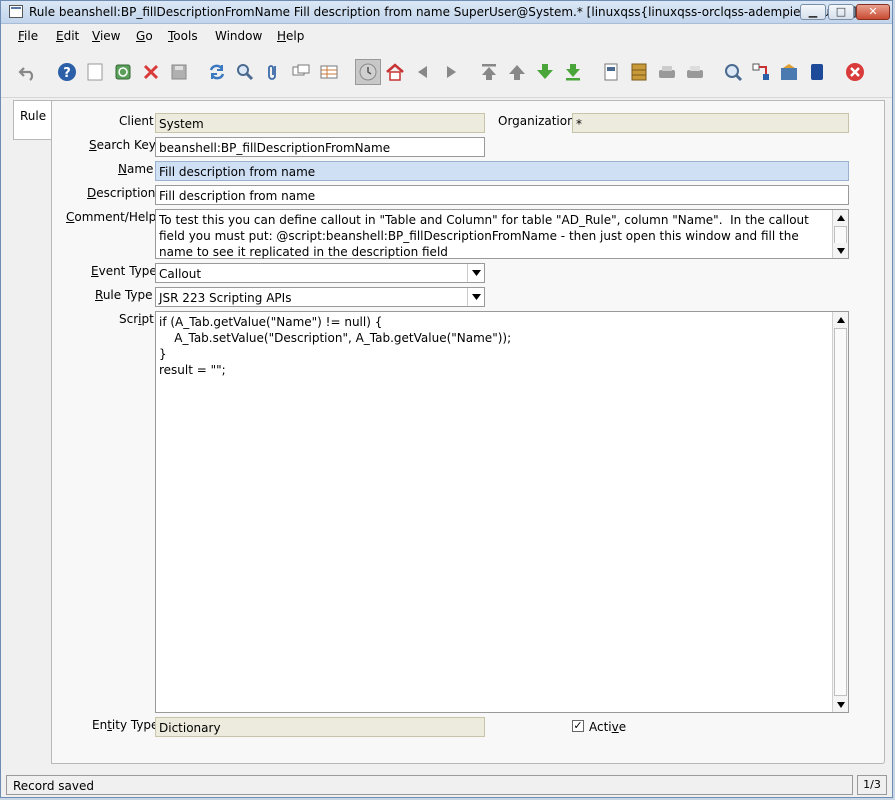 The height and width of the screenshot is (800, 895). Describe the element at coordinates (53, 786) in the screenshot. I see `status-message: Record saved` at that location.